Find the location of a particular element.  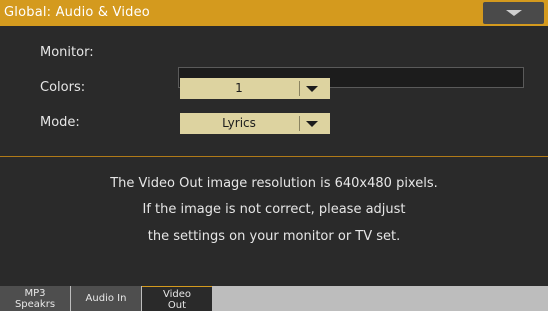

tab-audio-in: Audio In is located at coordinates (106, 298).